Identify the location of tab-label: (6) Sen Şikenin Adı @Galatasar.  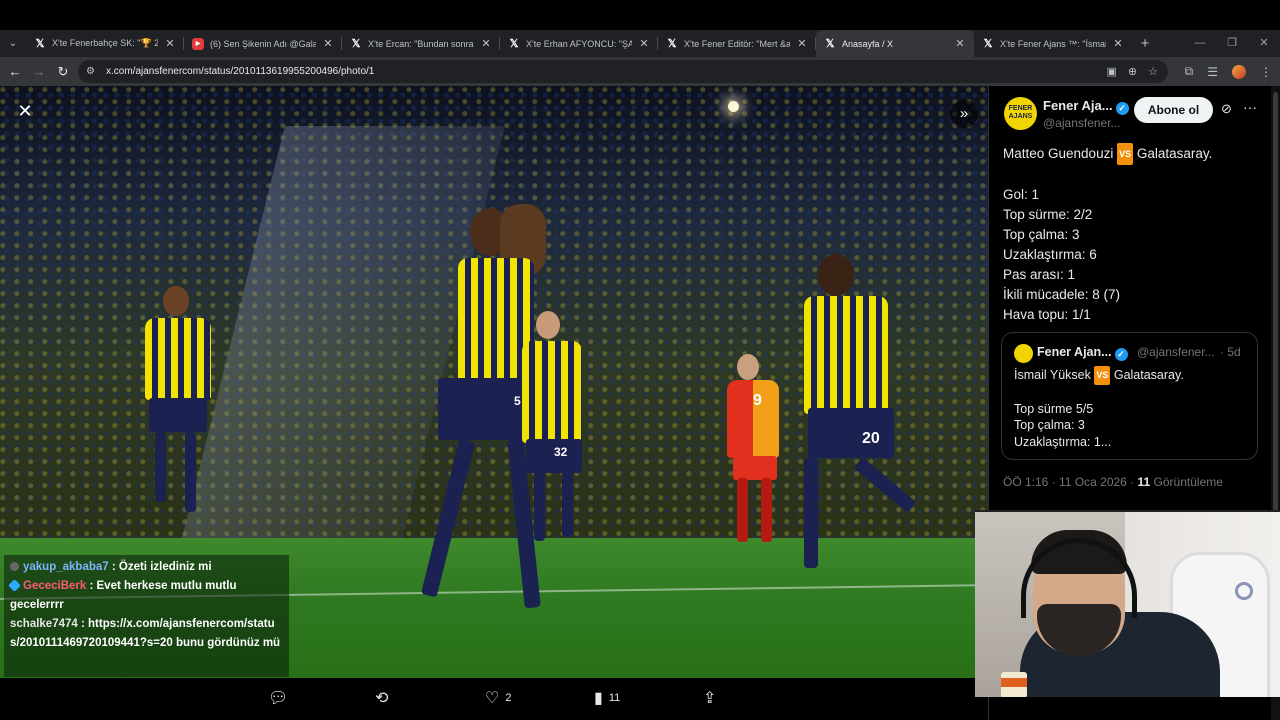
(263, 43).